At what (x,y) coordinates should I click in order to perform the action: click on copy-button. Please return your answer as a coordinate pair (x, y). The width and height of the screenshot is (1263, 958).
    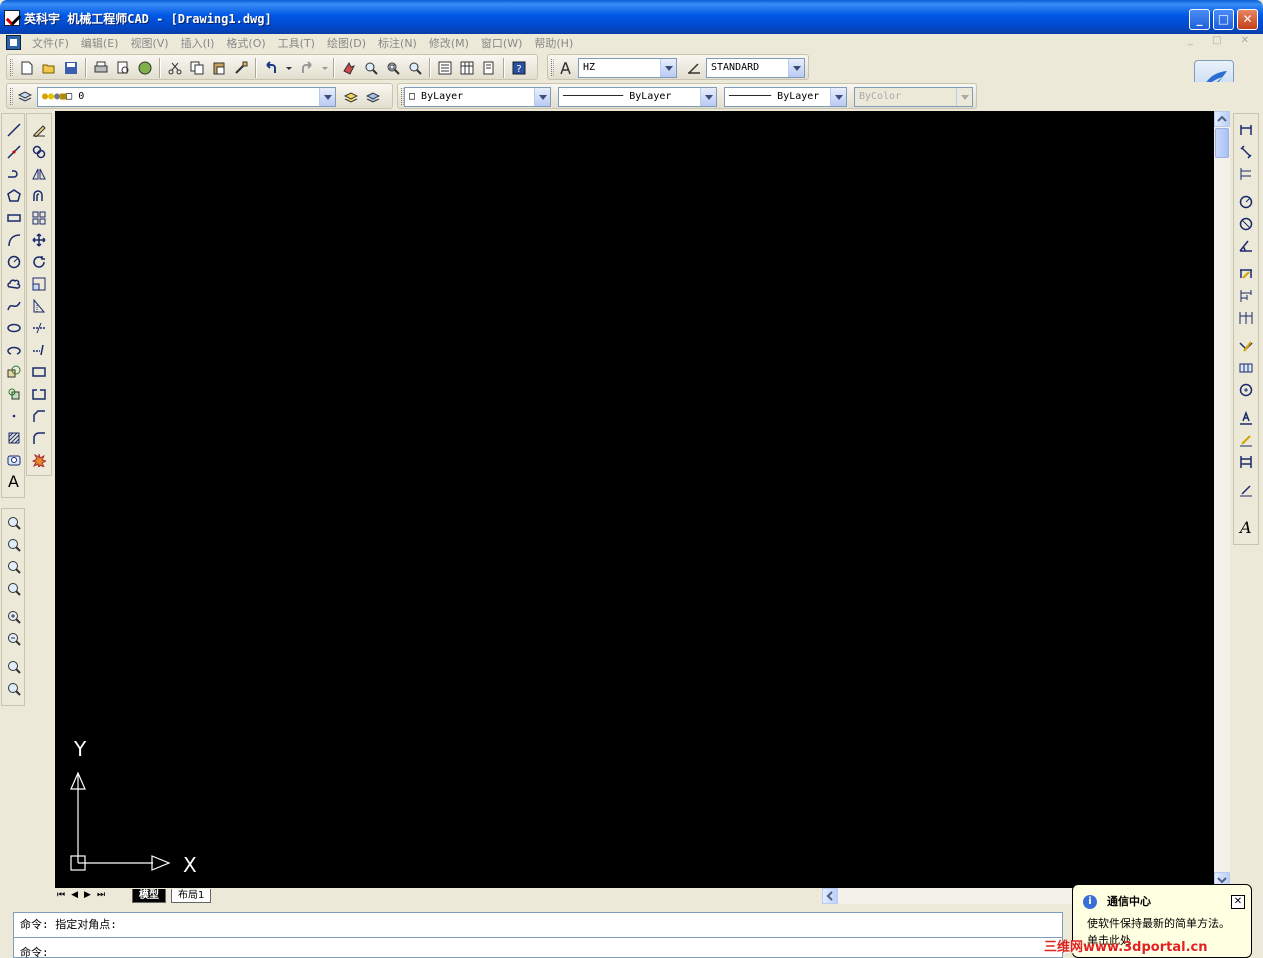
    Looking at the image, I should click on (197, 68).